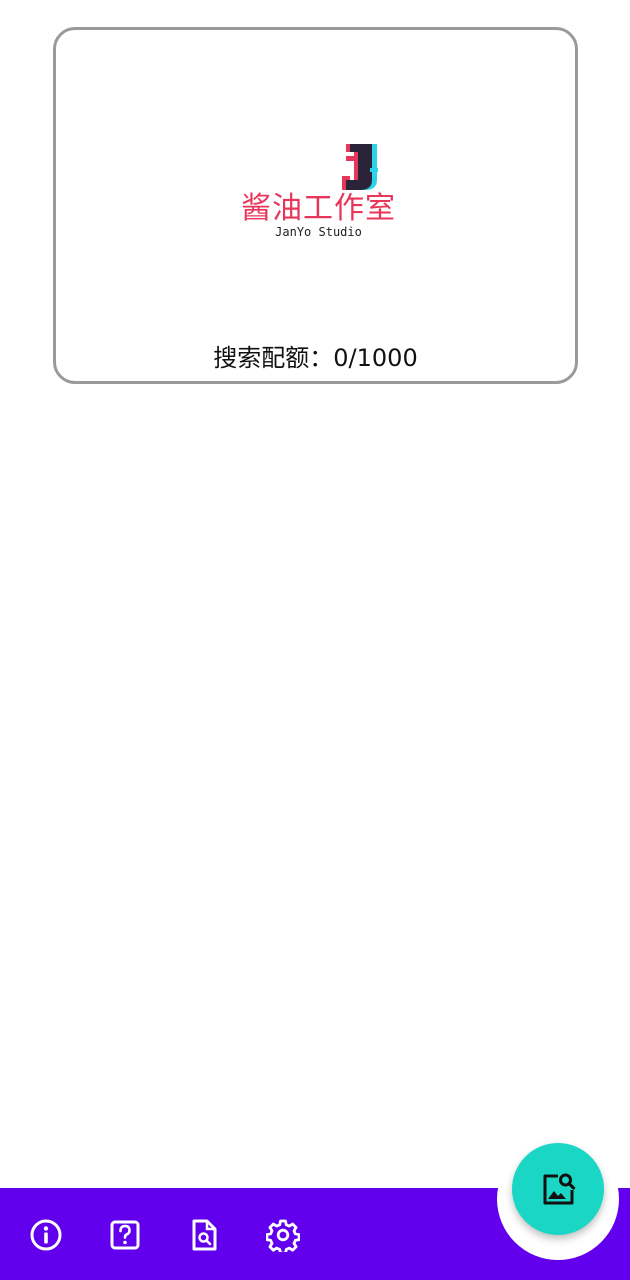 This screenshot has width=630, height=1280. I want to click on settings-button, so click(283, 1235).